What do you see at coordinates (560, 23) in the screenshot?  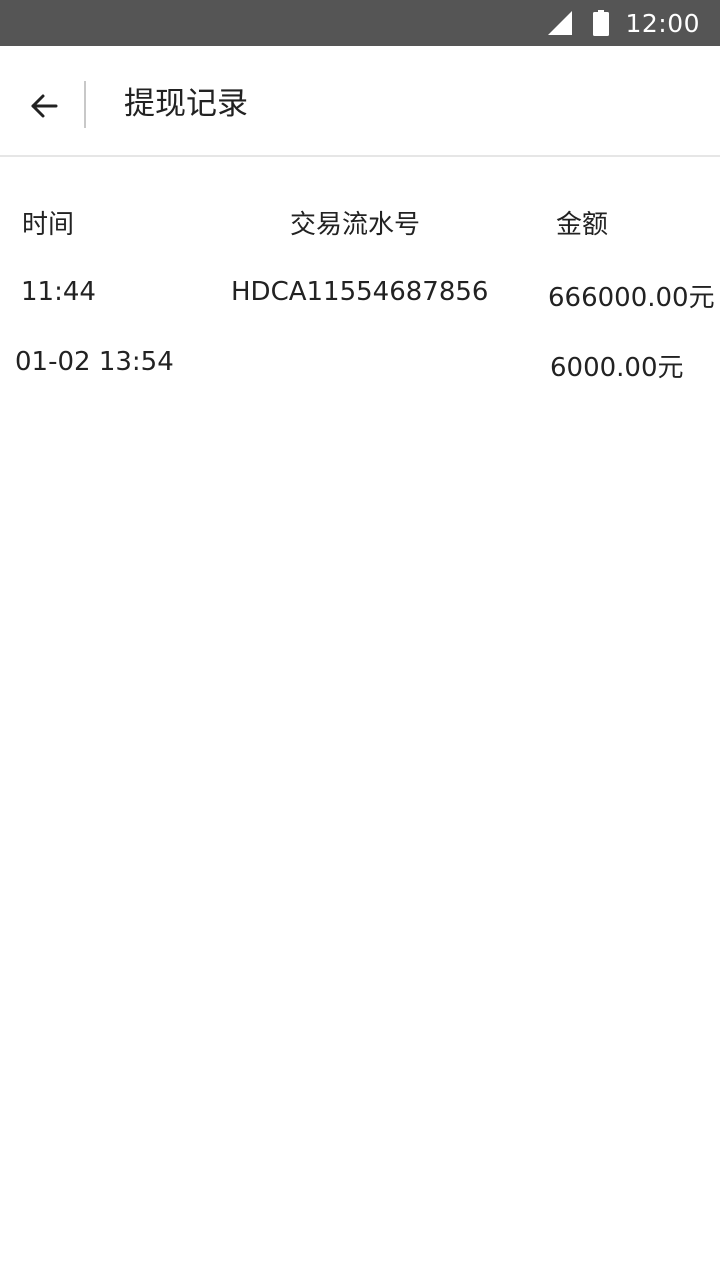 I see `cellular-signal-icon` at bounding box center [560, 23].